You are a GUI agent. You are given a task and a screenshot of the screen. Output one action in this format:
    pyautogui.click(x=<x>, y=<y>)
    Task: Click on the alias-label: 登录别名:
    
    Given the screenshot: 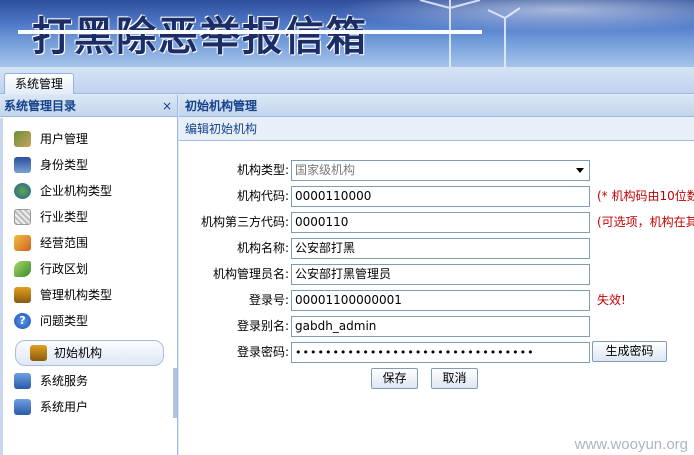 What is the action you would take?
    pyautogui.click(x=262, y=326)
    